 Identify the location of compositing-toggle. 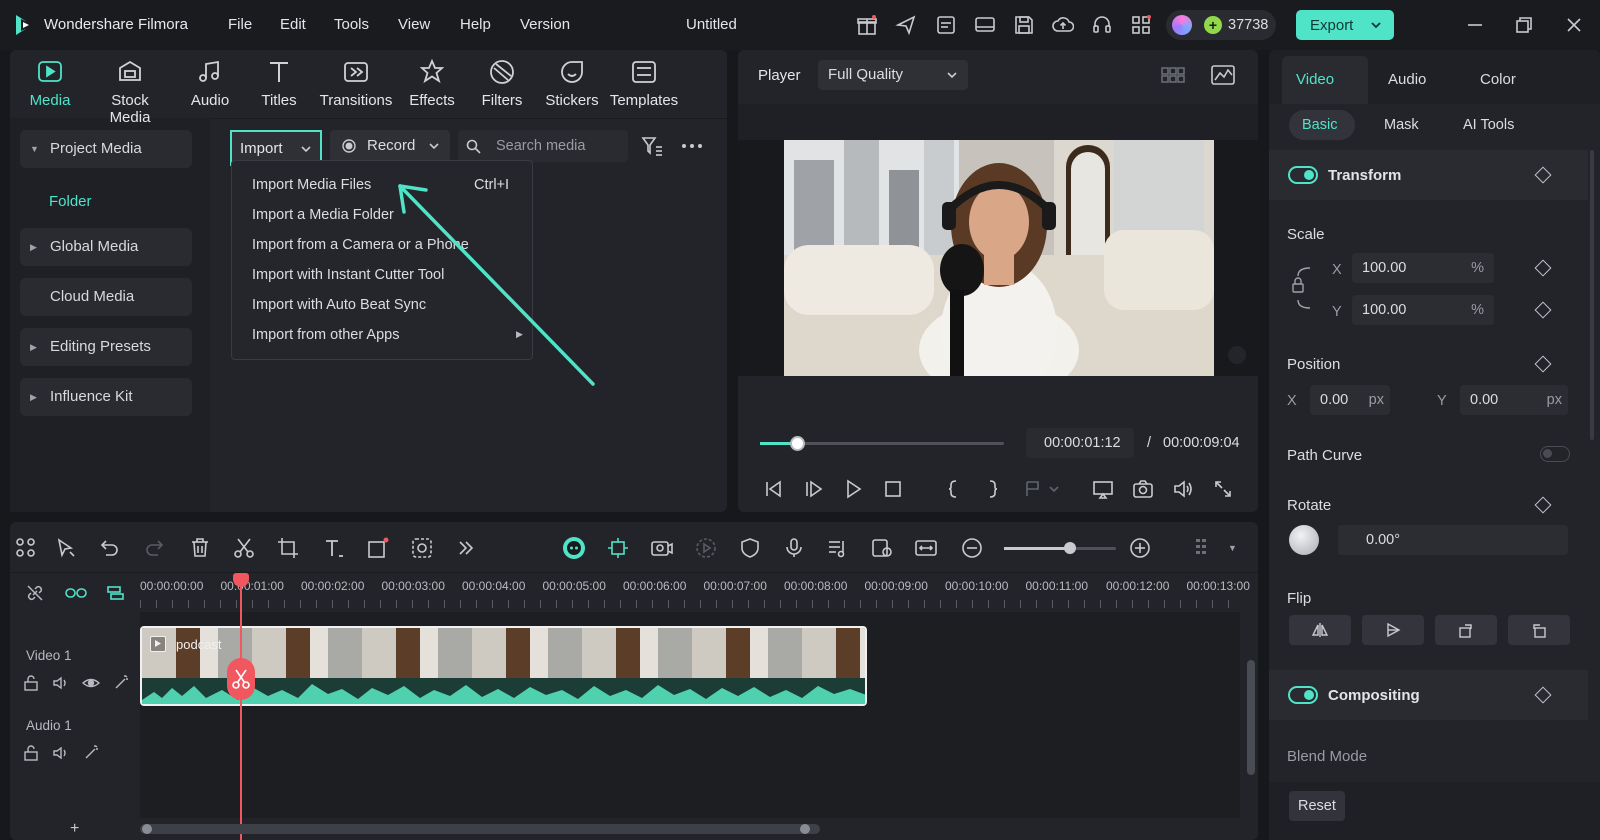
(1303, 695).